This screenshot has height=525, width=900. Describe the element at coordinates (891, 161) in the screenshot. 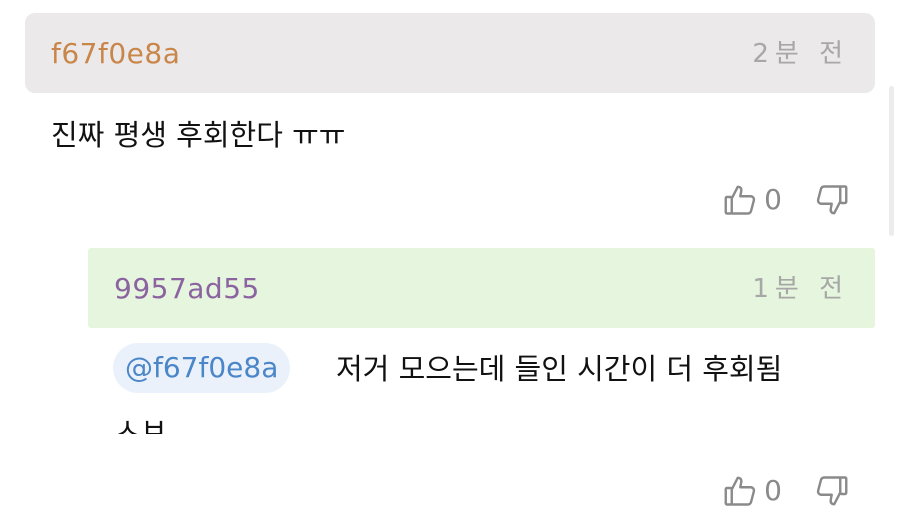

I see `scrollbar` at that location.